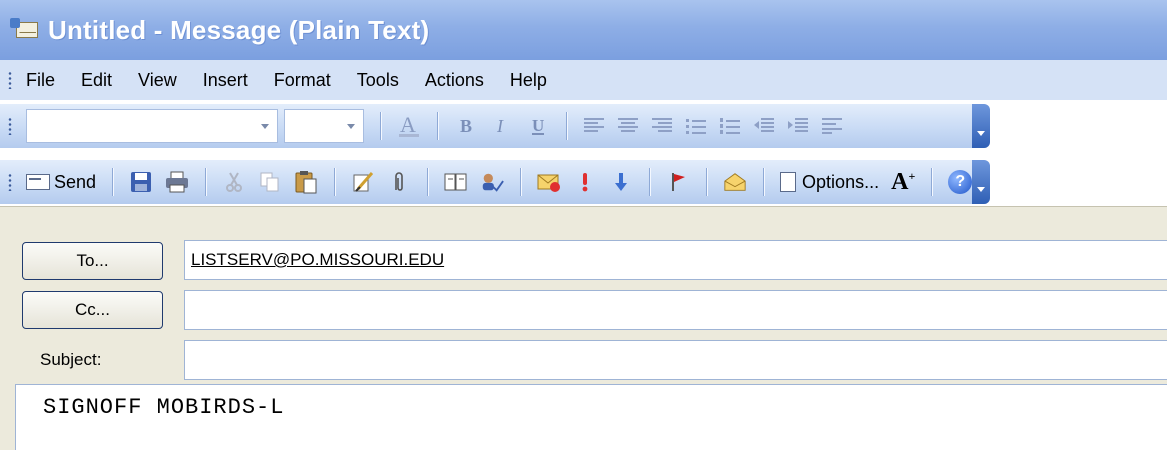 The width and height of the screenshot is (1167, 450). I want to click on italic-icon: I, so click(500, 126).